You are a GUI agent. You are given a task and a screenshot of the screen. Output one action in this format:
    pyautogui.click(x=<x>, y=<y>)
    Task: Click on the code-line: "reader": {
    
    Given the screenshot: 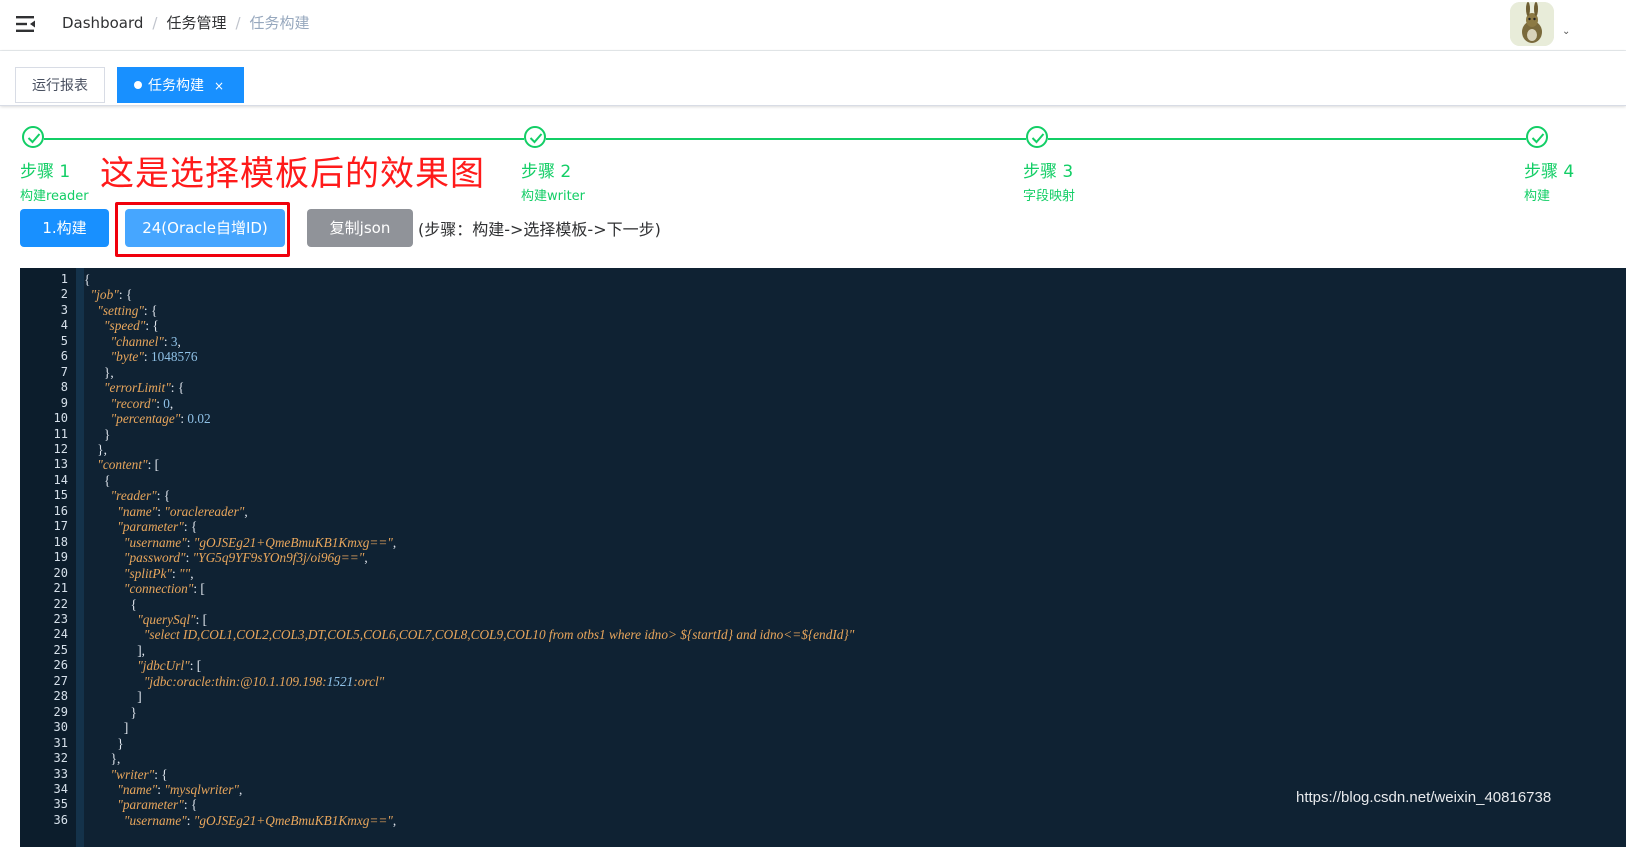 What is the action you would take?
    pyautogui.click(x=140, y=496)
    